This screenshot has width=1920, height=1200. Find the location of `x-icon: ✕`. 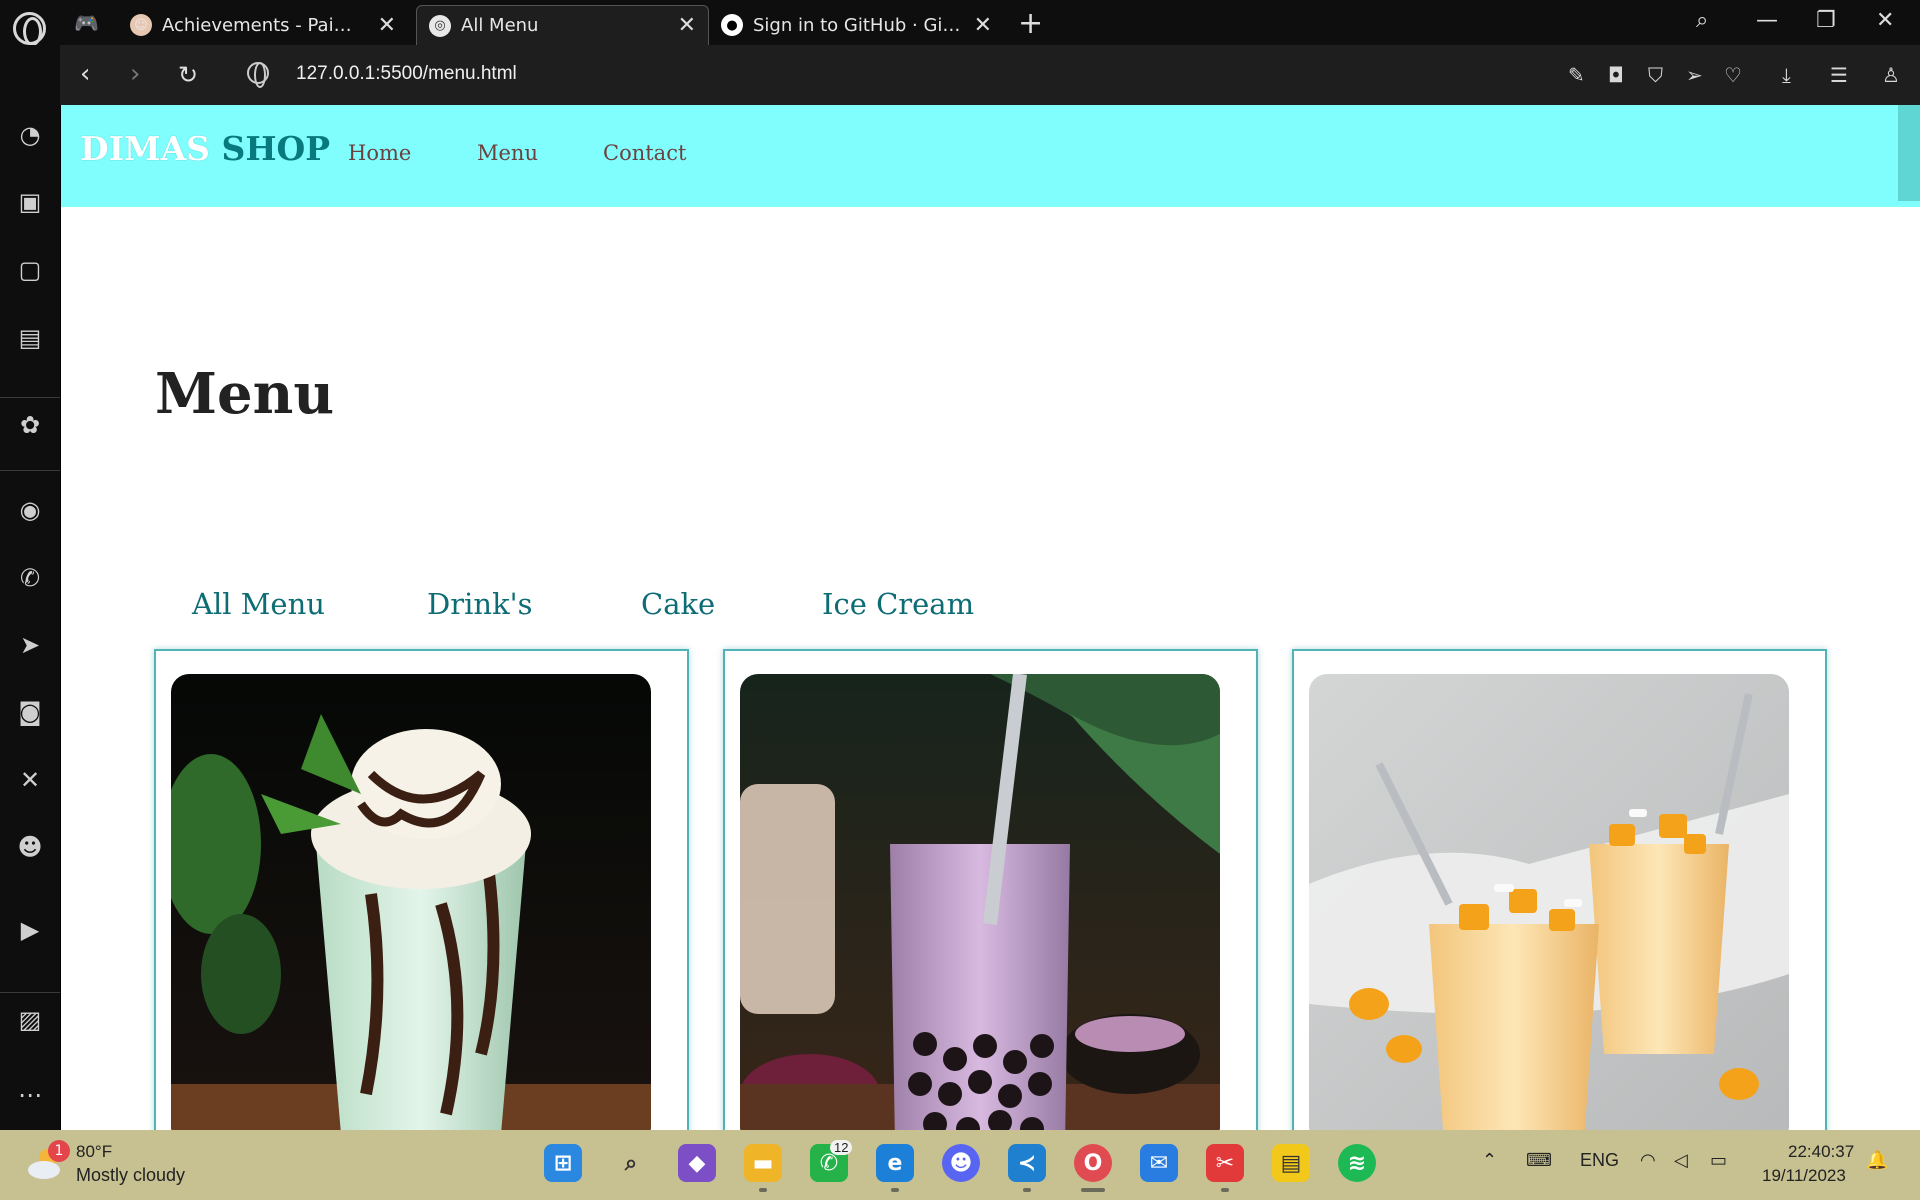

x-icon: ✕ is located at coordinates (30, 780).